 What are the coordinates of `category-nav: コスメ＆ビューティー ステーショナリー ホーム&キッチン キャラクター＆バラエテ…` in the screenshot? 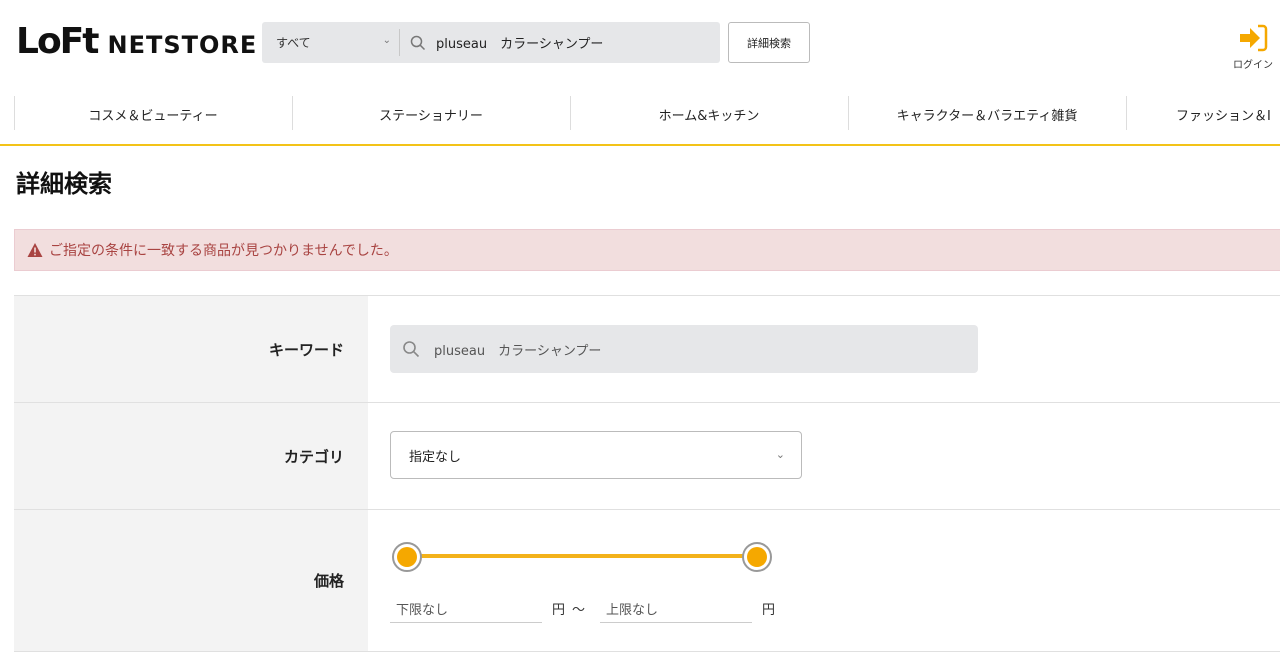 It's located at (640, 117).